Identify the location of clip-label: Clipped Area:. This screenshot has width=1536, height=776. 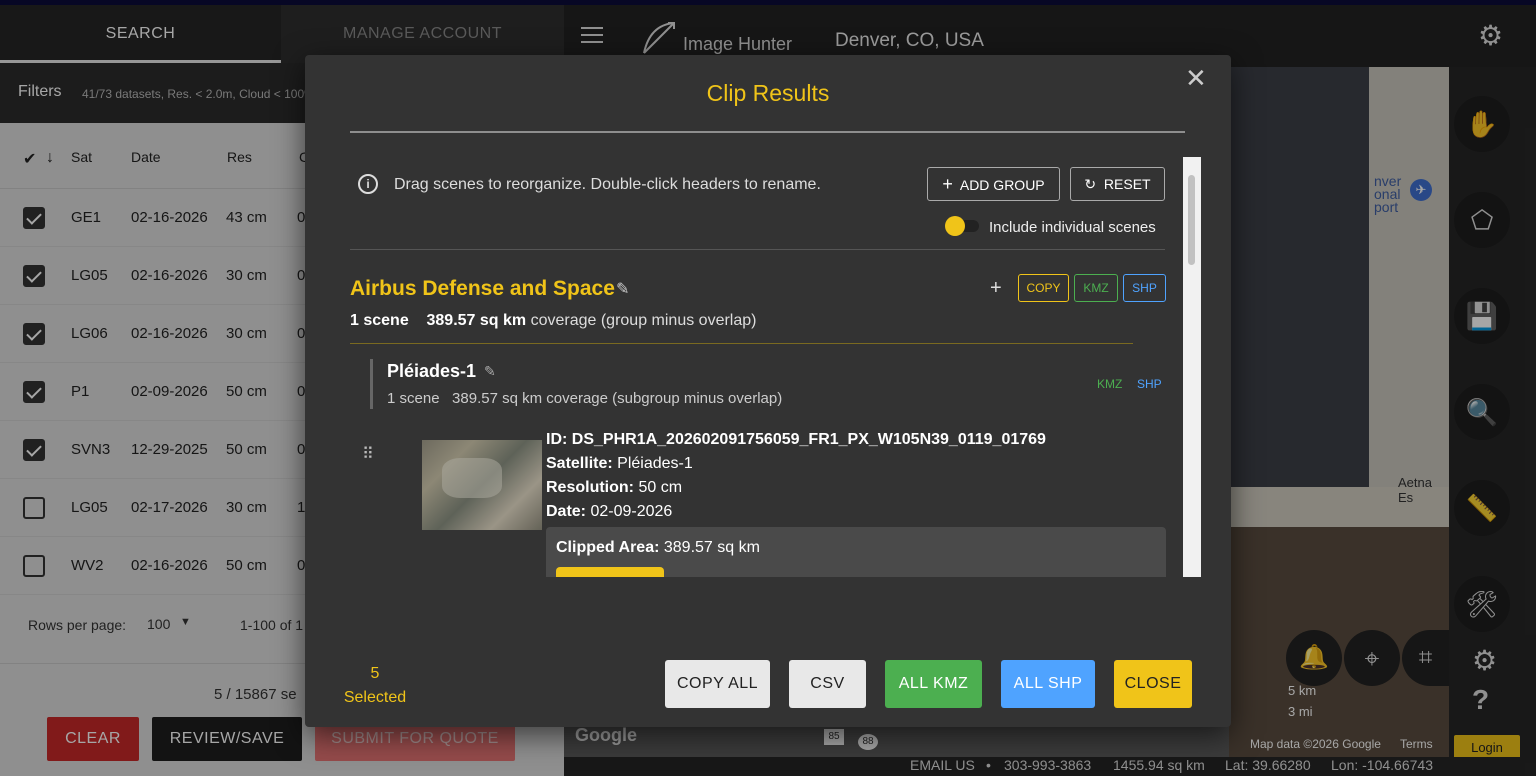
(608, 547).